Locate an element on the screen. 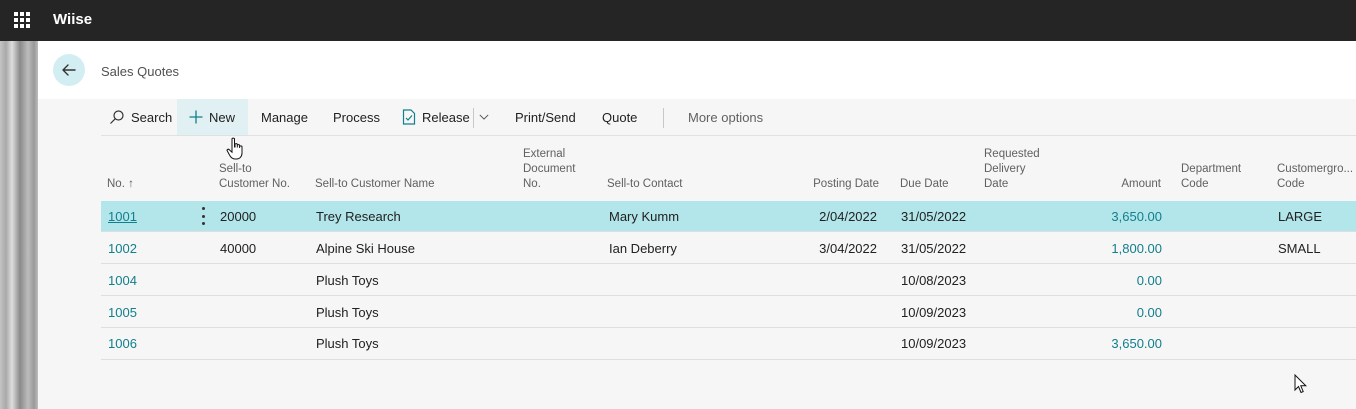  new-label: New is located at coordinates (222, 117).